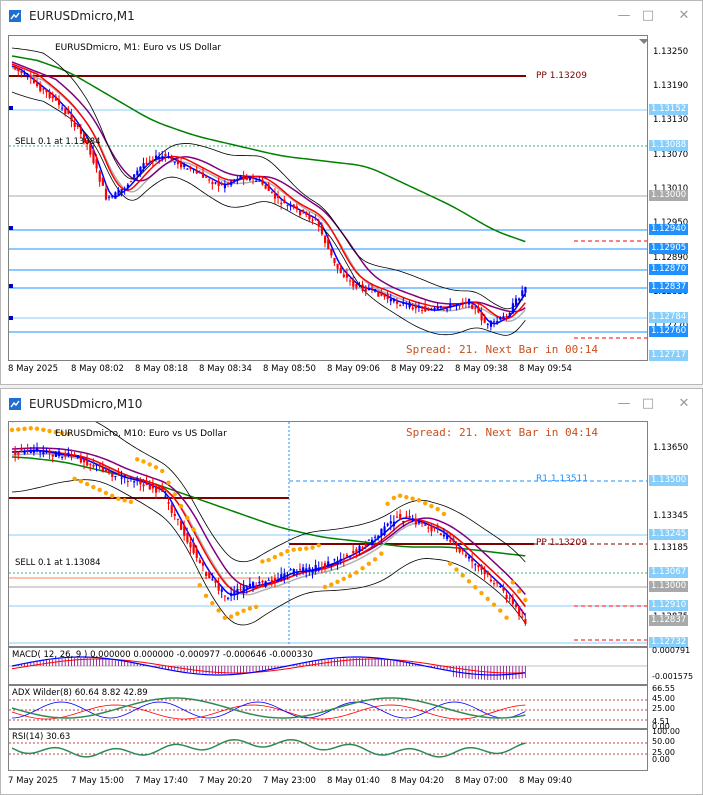  Describe the element at coordinates (671, 52) in the screenshot. I see `y-tick-label: 1.13250` at that location.